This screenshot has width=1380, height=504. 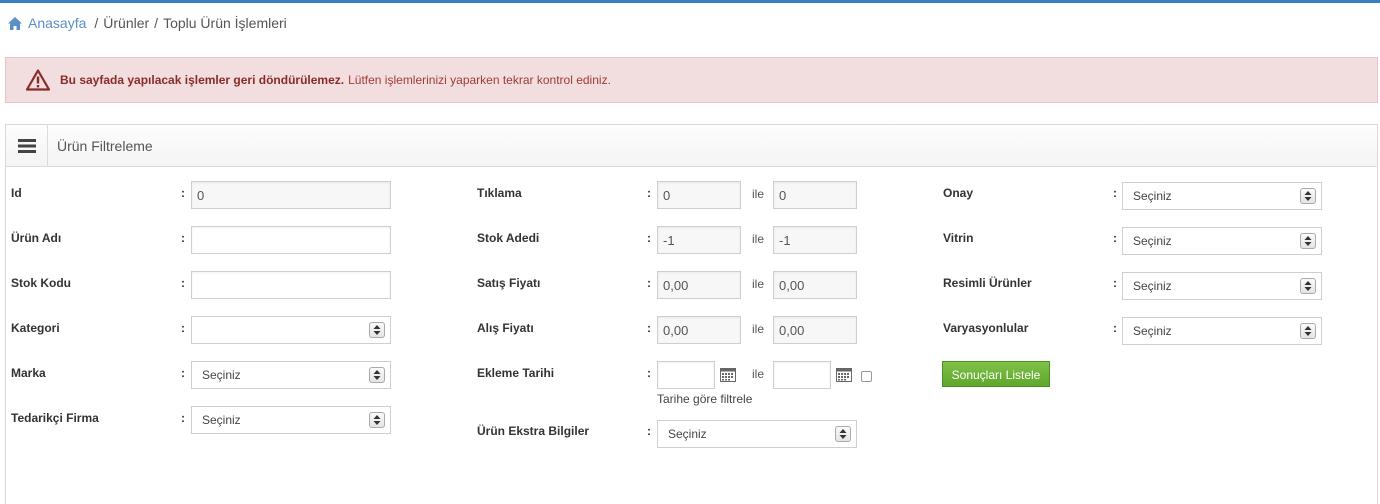 I want to click on panel-header: Ürün Filtreleme, so click(x=691, y=146).